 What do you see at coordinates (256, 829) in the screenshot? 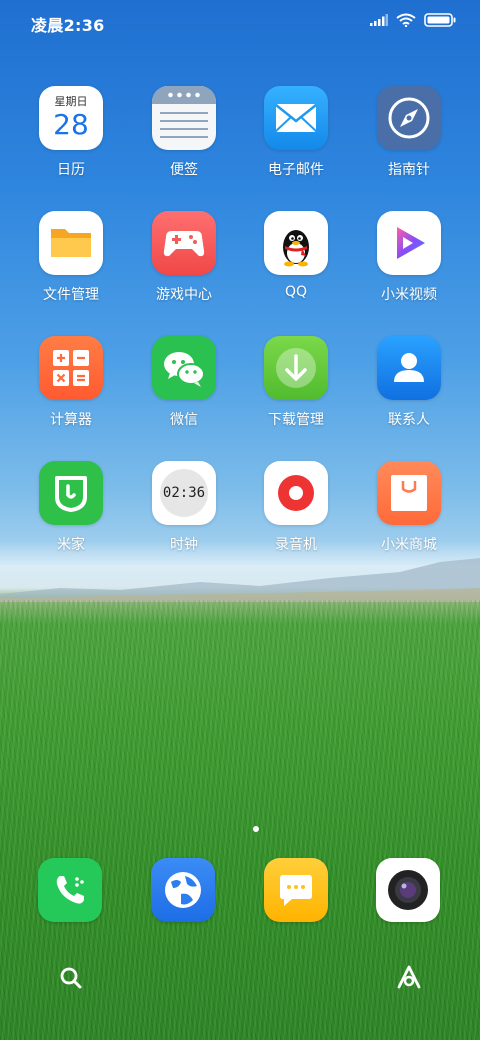
I see `page-indicator-dot` at bounding box center [256, 829].